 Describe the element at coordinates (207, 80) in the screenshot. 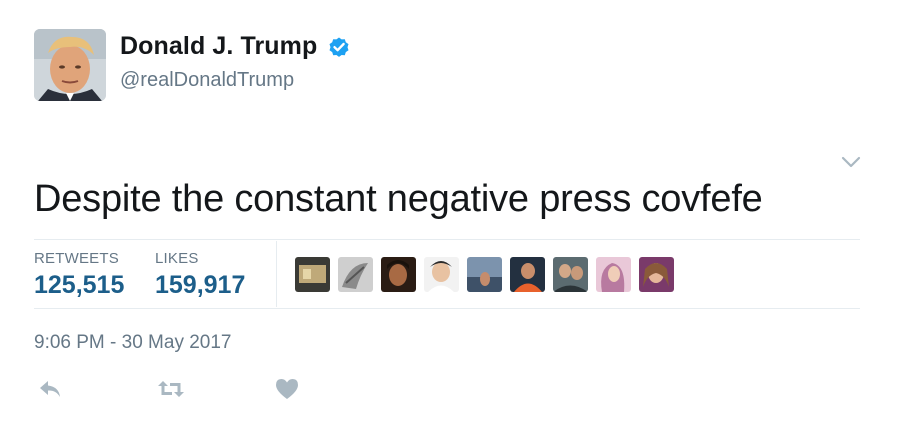

I see `author-handle: @realDonaldTrump` at that location.